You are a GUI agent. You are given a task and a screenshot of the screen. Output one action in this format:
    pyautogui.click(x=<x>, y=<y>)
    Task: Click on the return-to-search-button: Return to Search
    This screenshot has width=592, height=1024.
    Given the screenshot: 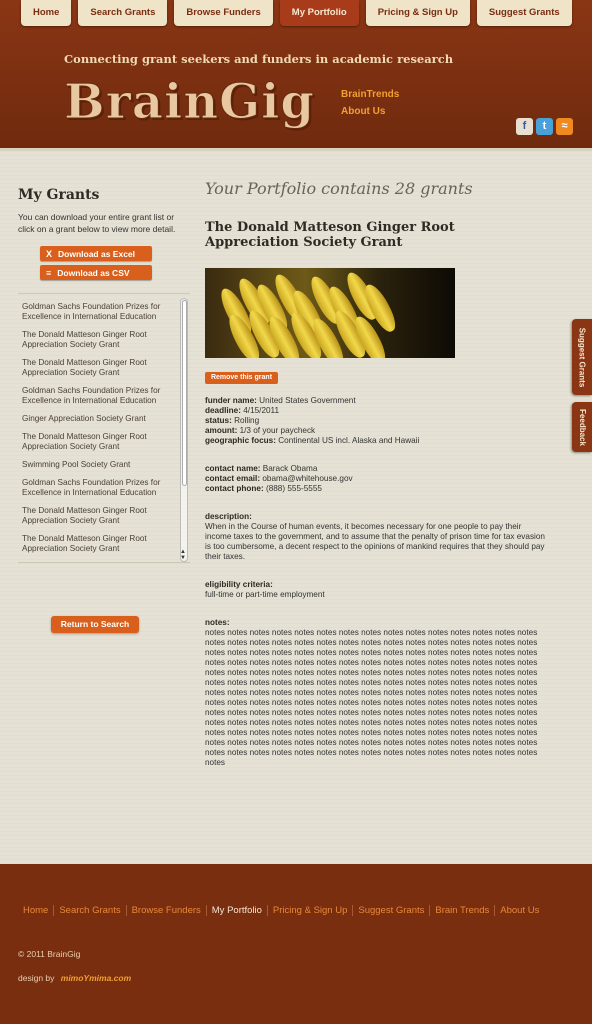 What is the action you would take?
    pyautogui.click(x=95, y=624)
    